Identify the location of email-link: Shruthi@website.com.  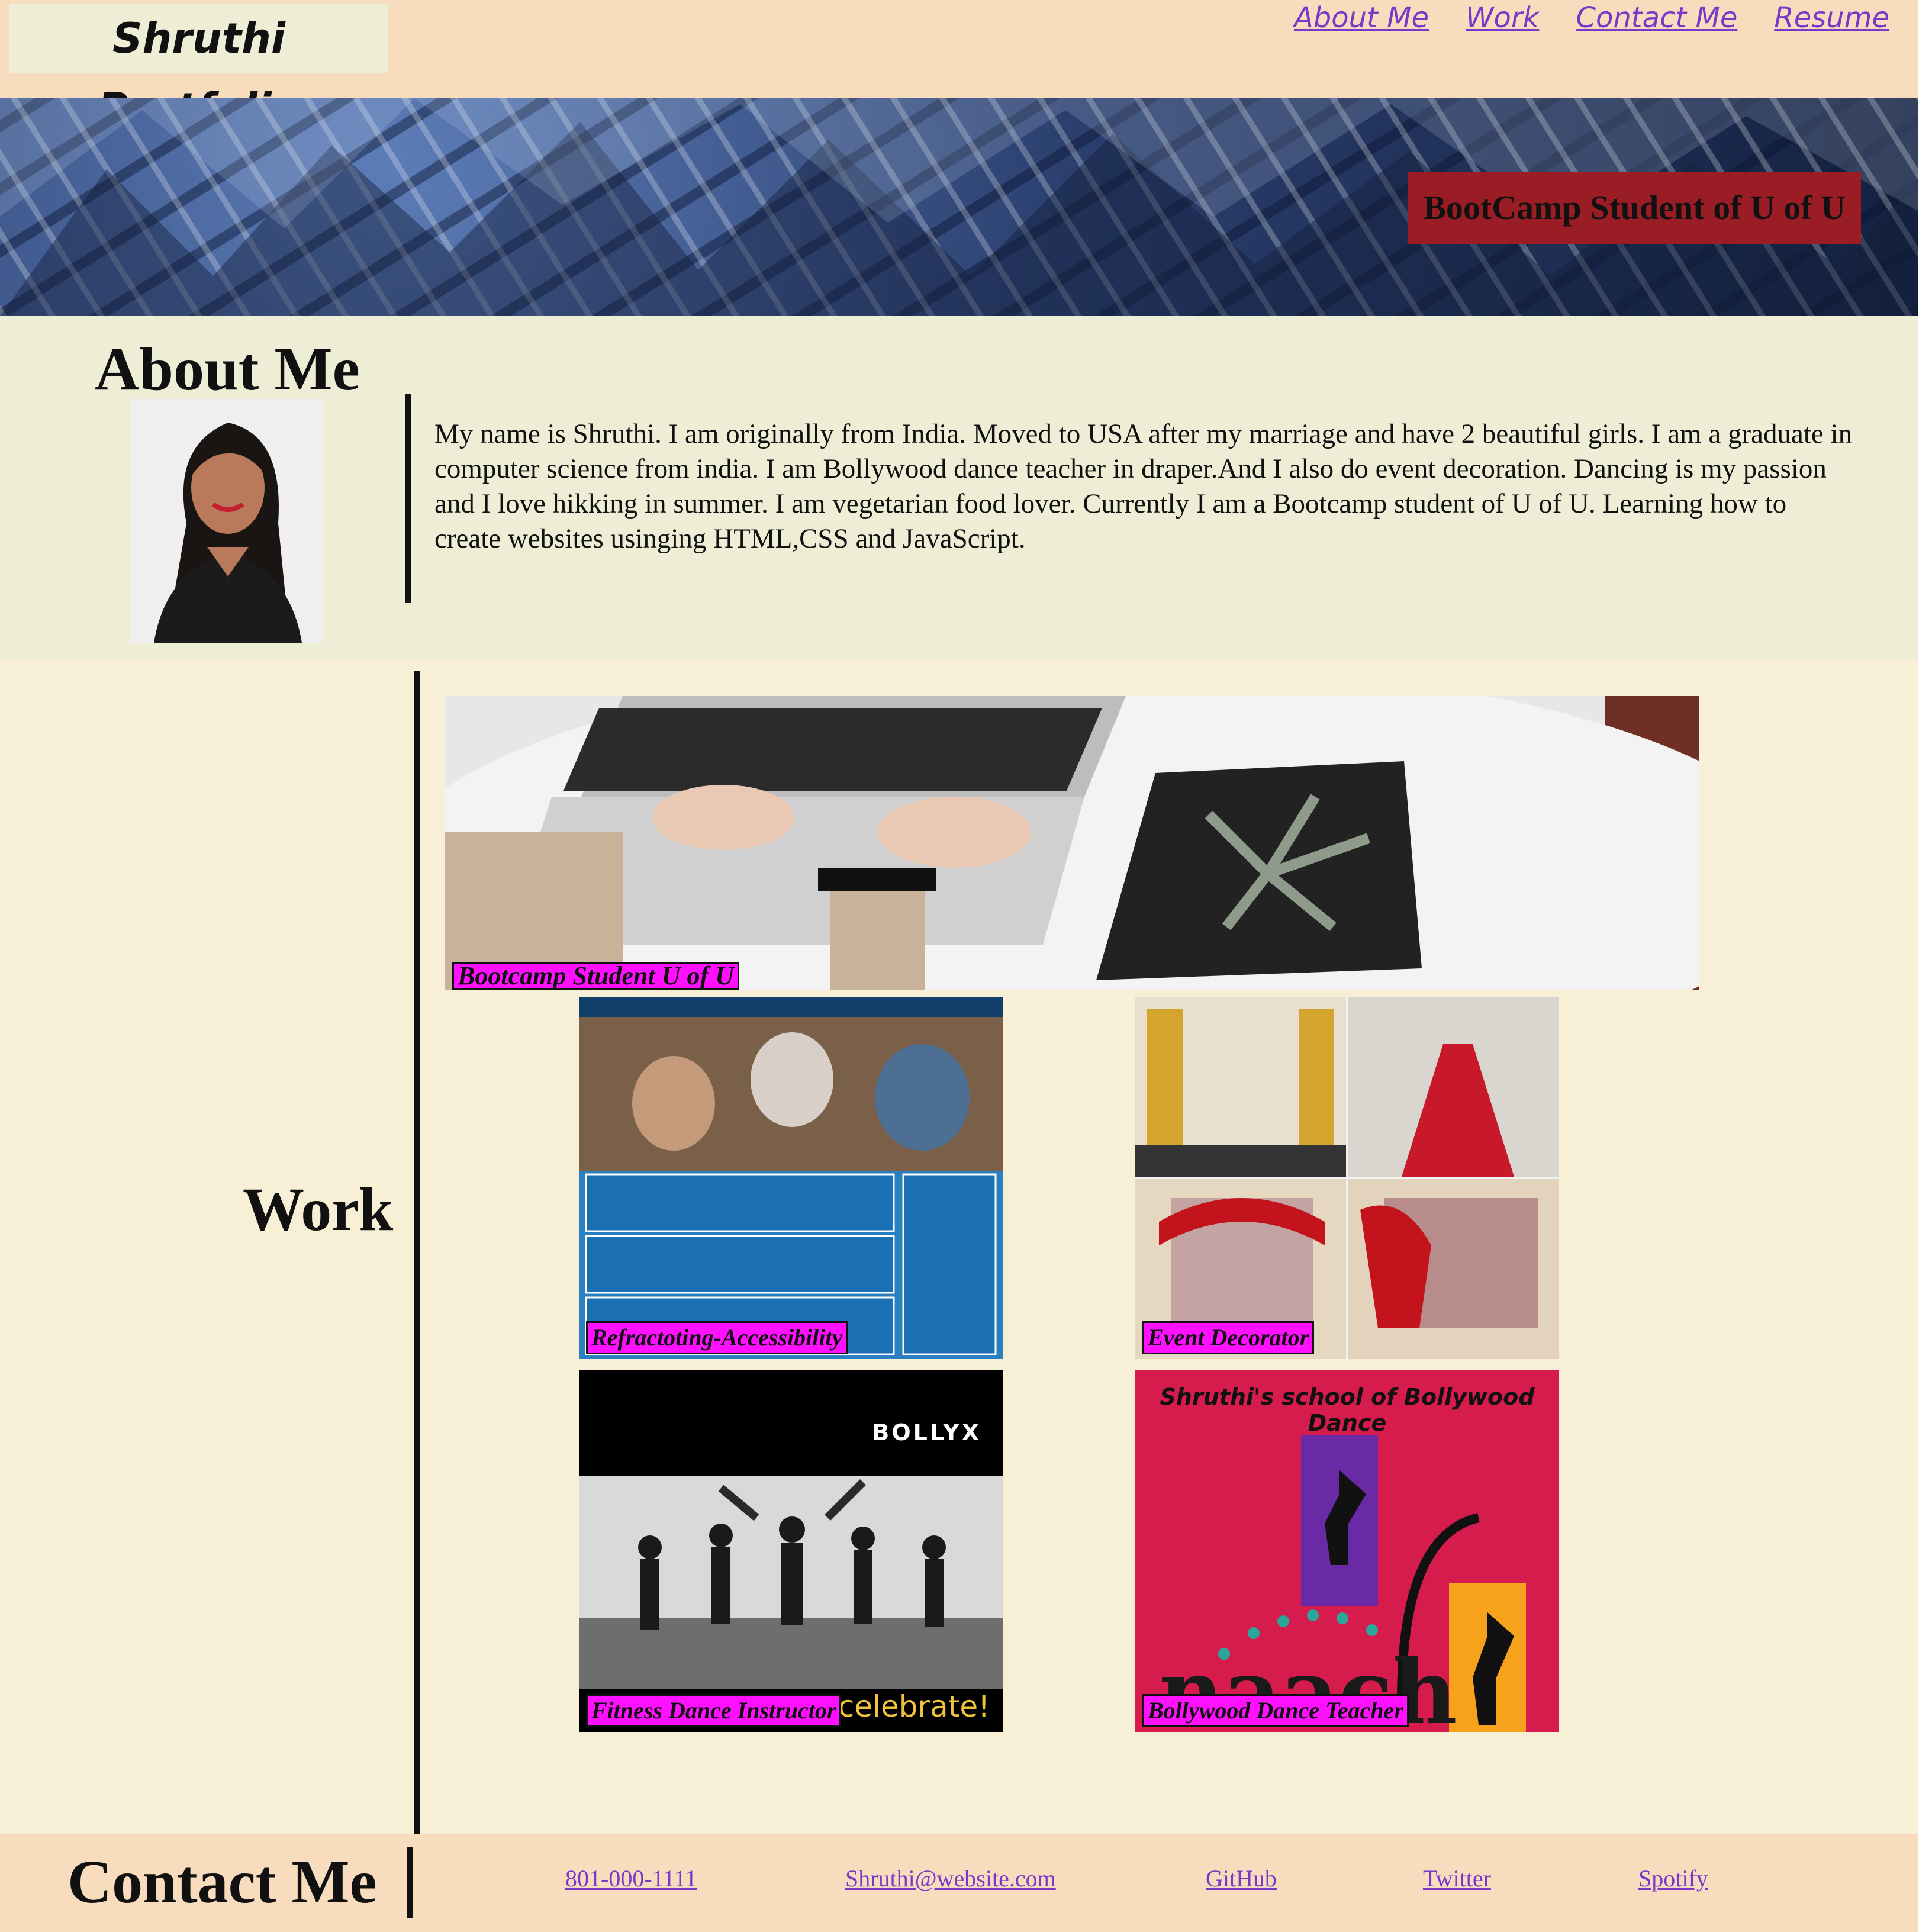
(951, 1879).